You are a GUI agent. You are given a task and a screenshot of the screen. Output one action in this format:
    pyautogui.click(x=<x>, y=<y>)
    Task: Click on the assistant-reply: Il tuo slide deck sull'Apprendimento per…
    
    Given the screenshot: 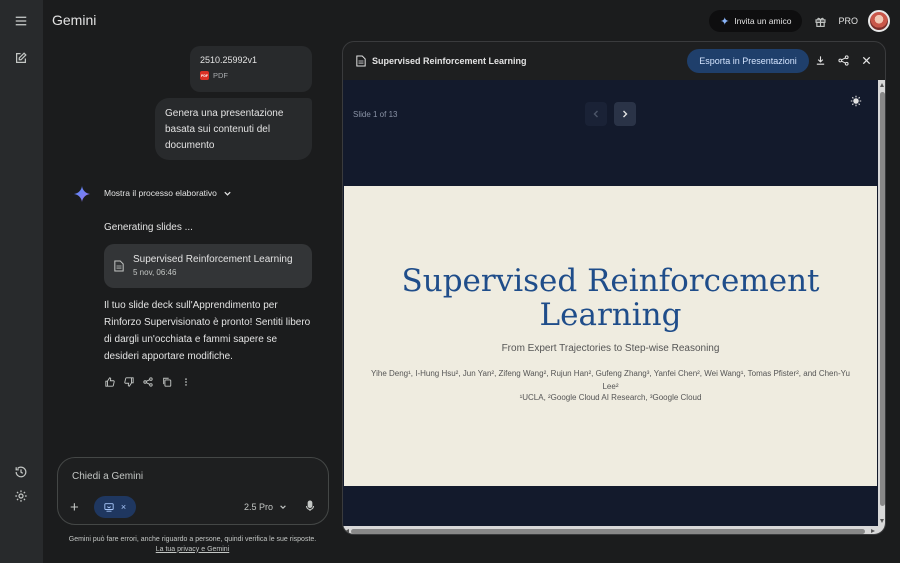 What is the action you would take?
    pyautogui.click(x=207, y=331)
    